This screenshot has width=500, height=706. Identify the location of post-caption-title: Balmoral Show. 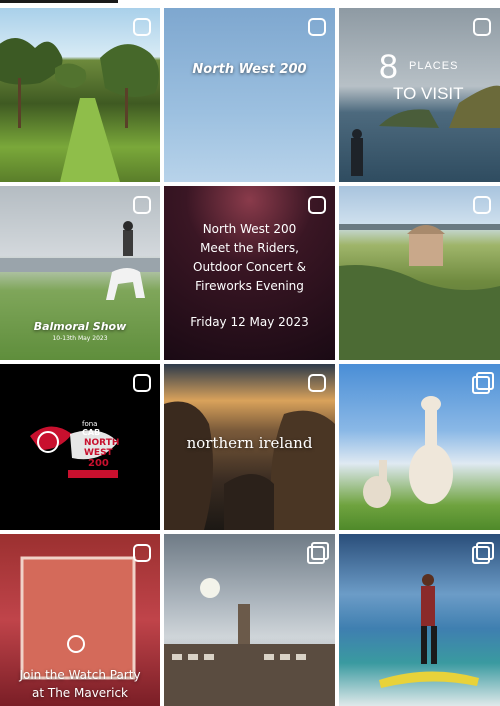
(80, 326).